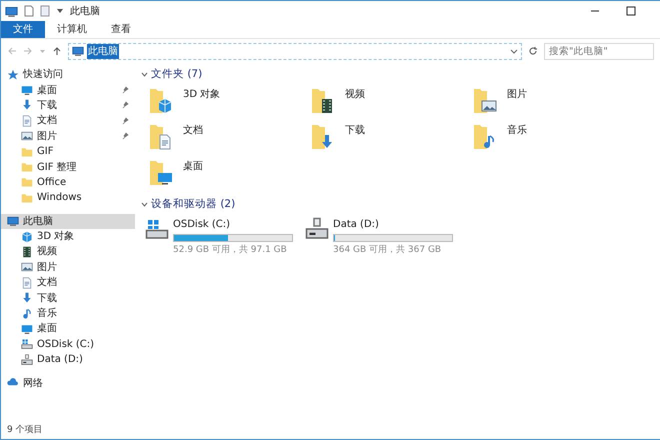 Image resolution: width=660 pixels, height=440 pixels. I want to click on folder-label: 图片, so click(517, 94).